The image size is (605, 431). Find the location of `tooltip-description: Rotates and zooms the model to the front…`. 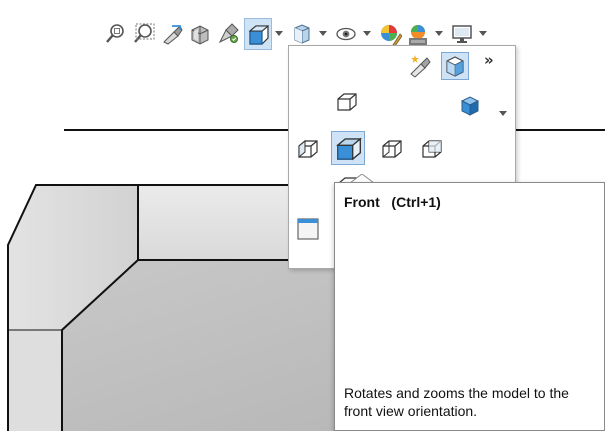

tooltip-description: Rotates and zooms the model to the front… is located at coordinates (456, 402).